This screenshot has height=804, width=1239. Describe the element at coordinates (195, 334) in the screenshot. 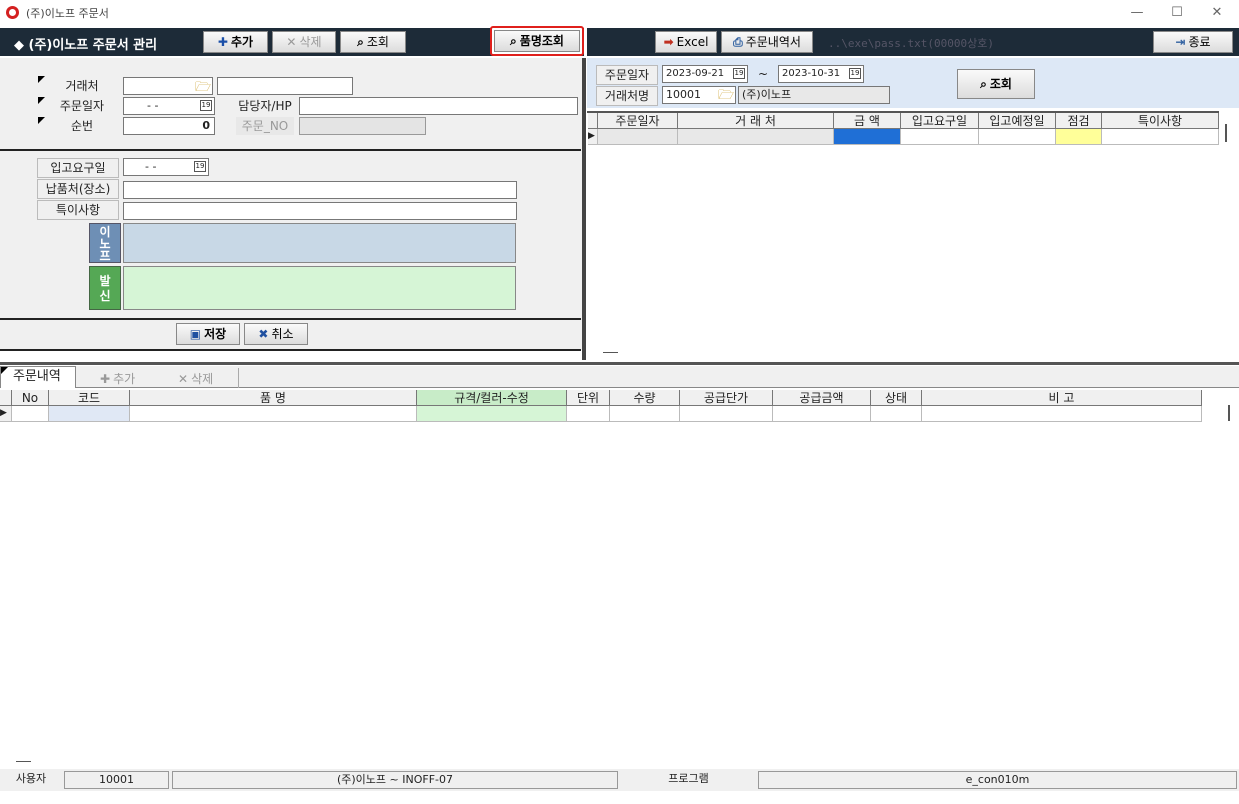

I see `save-icon: ▣` at that location.